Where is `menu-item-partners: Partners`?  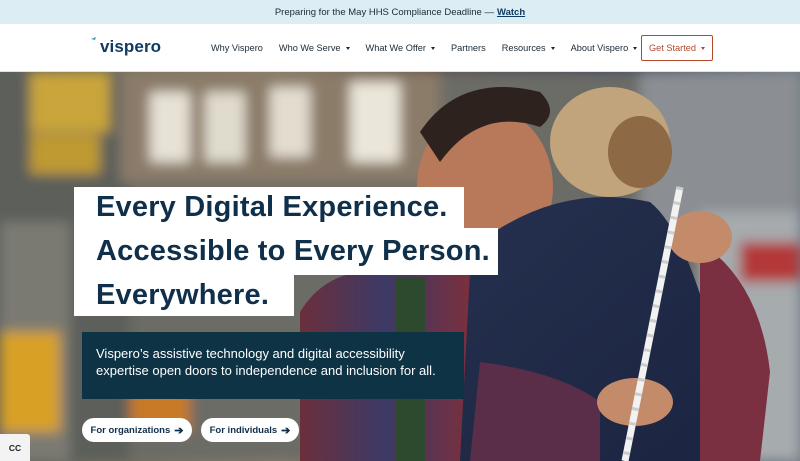 menu-item-partners: Partners is located at coordinates (468, 48).